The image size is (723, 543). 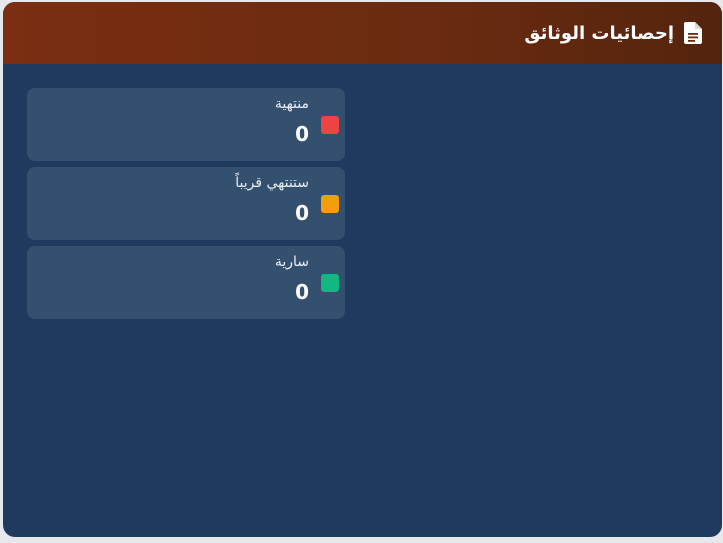 What do you see at coordinates (362, 33) in the screenshot?
I see `panel-header: إحصائيات الوثائق` at bounding box center [362, 33].